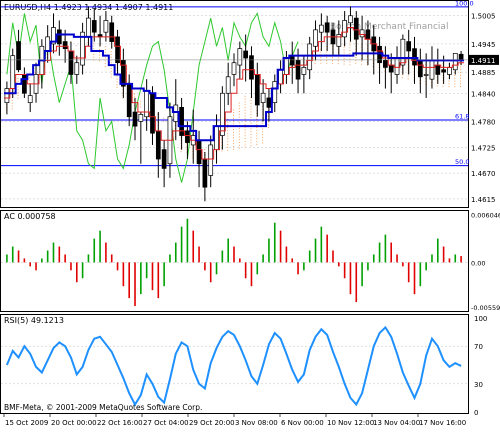 This screenshot has height=433, width=500. Describe the element at coordinates (26, 423) in the screenshot. I see `x-tick-label: 15 Oct 2009` at that location.